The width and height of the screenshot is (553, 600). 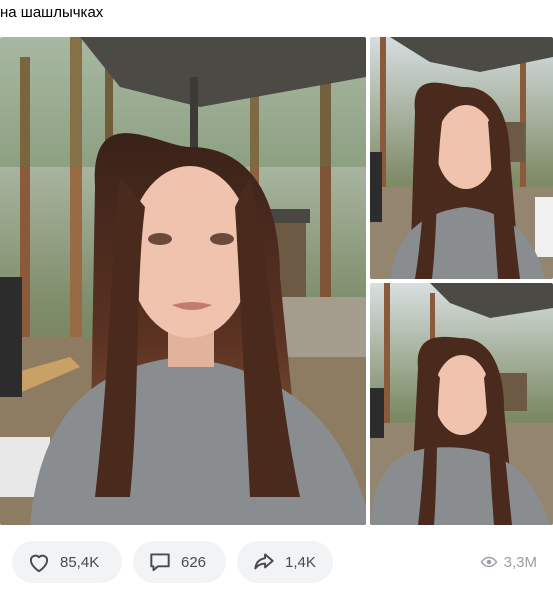 I want to click on share-button: 1,4K, so click(x=285, y=562).